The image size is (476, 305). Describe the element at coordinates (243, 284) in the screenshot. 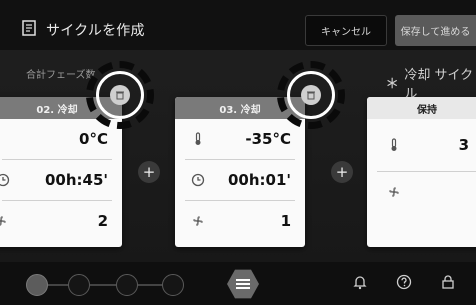

I see `hamburger-icon` at that location.